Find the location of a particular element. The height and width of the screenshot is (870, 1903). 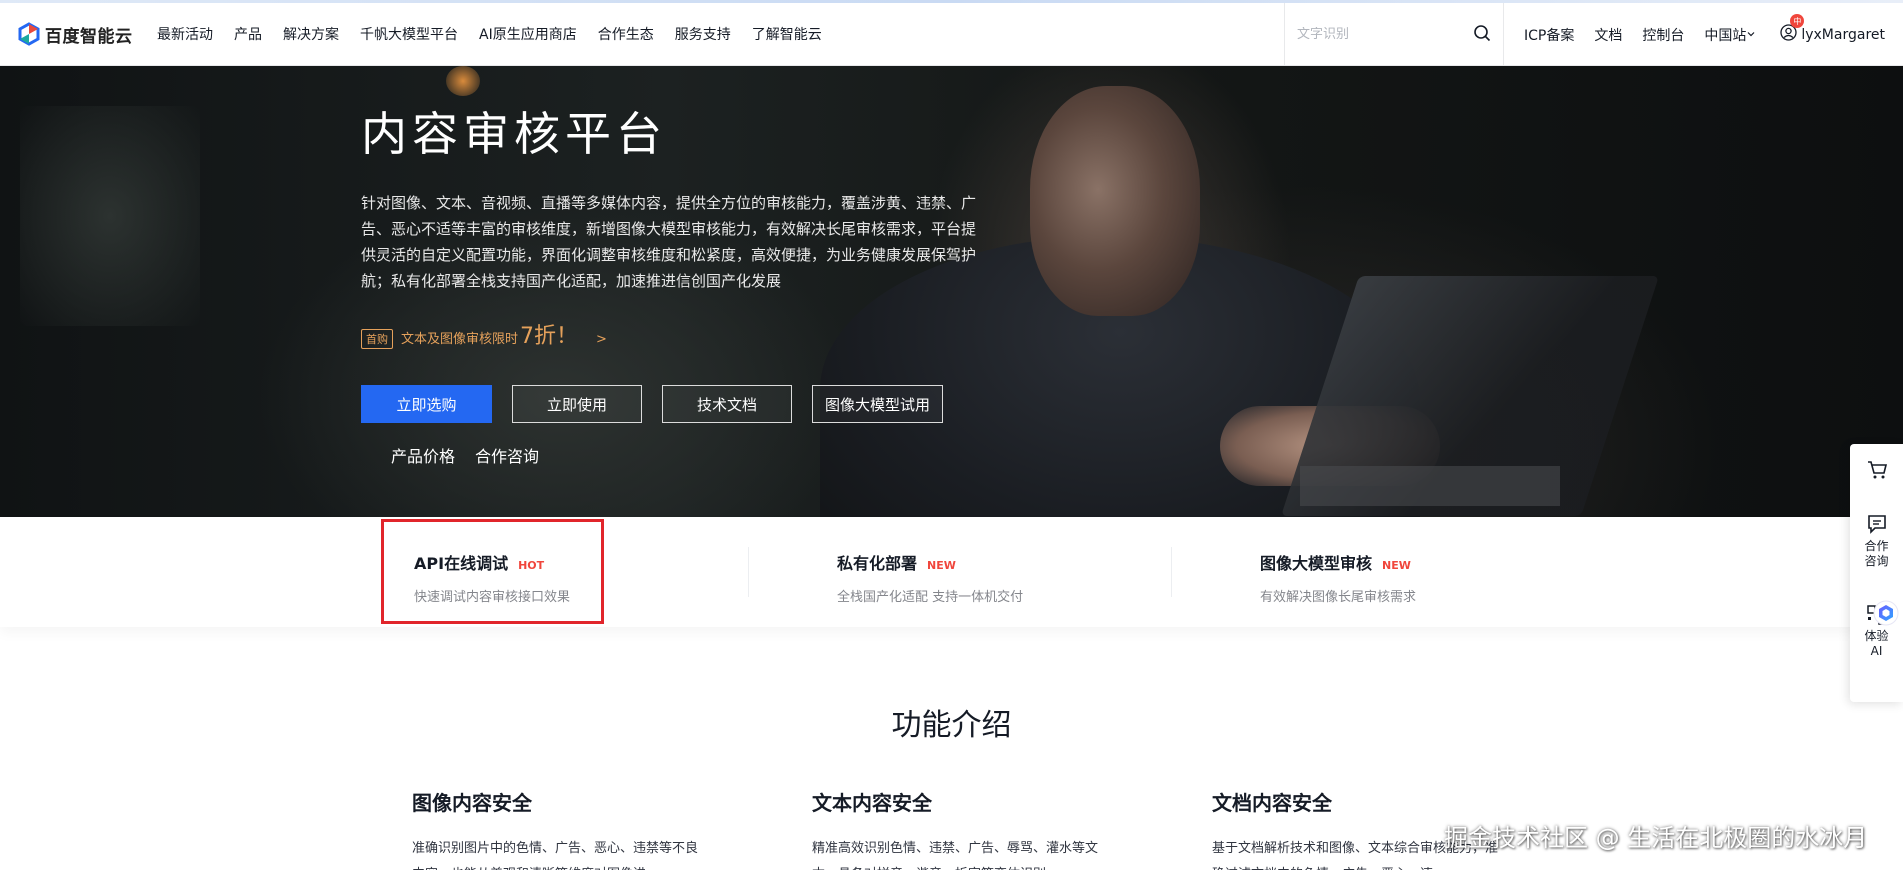

baidu-cloud-logo-icon is located at coordinates (29, 34).